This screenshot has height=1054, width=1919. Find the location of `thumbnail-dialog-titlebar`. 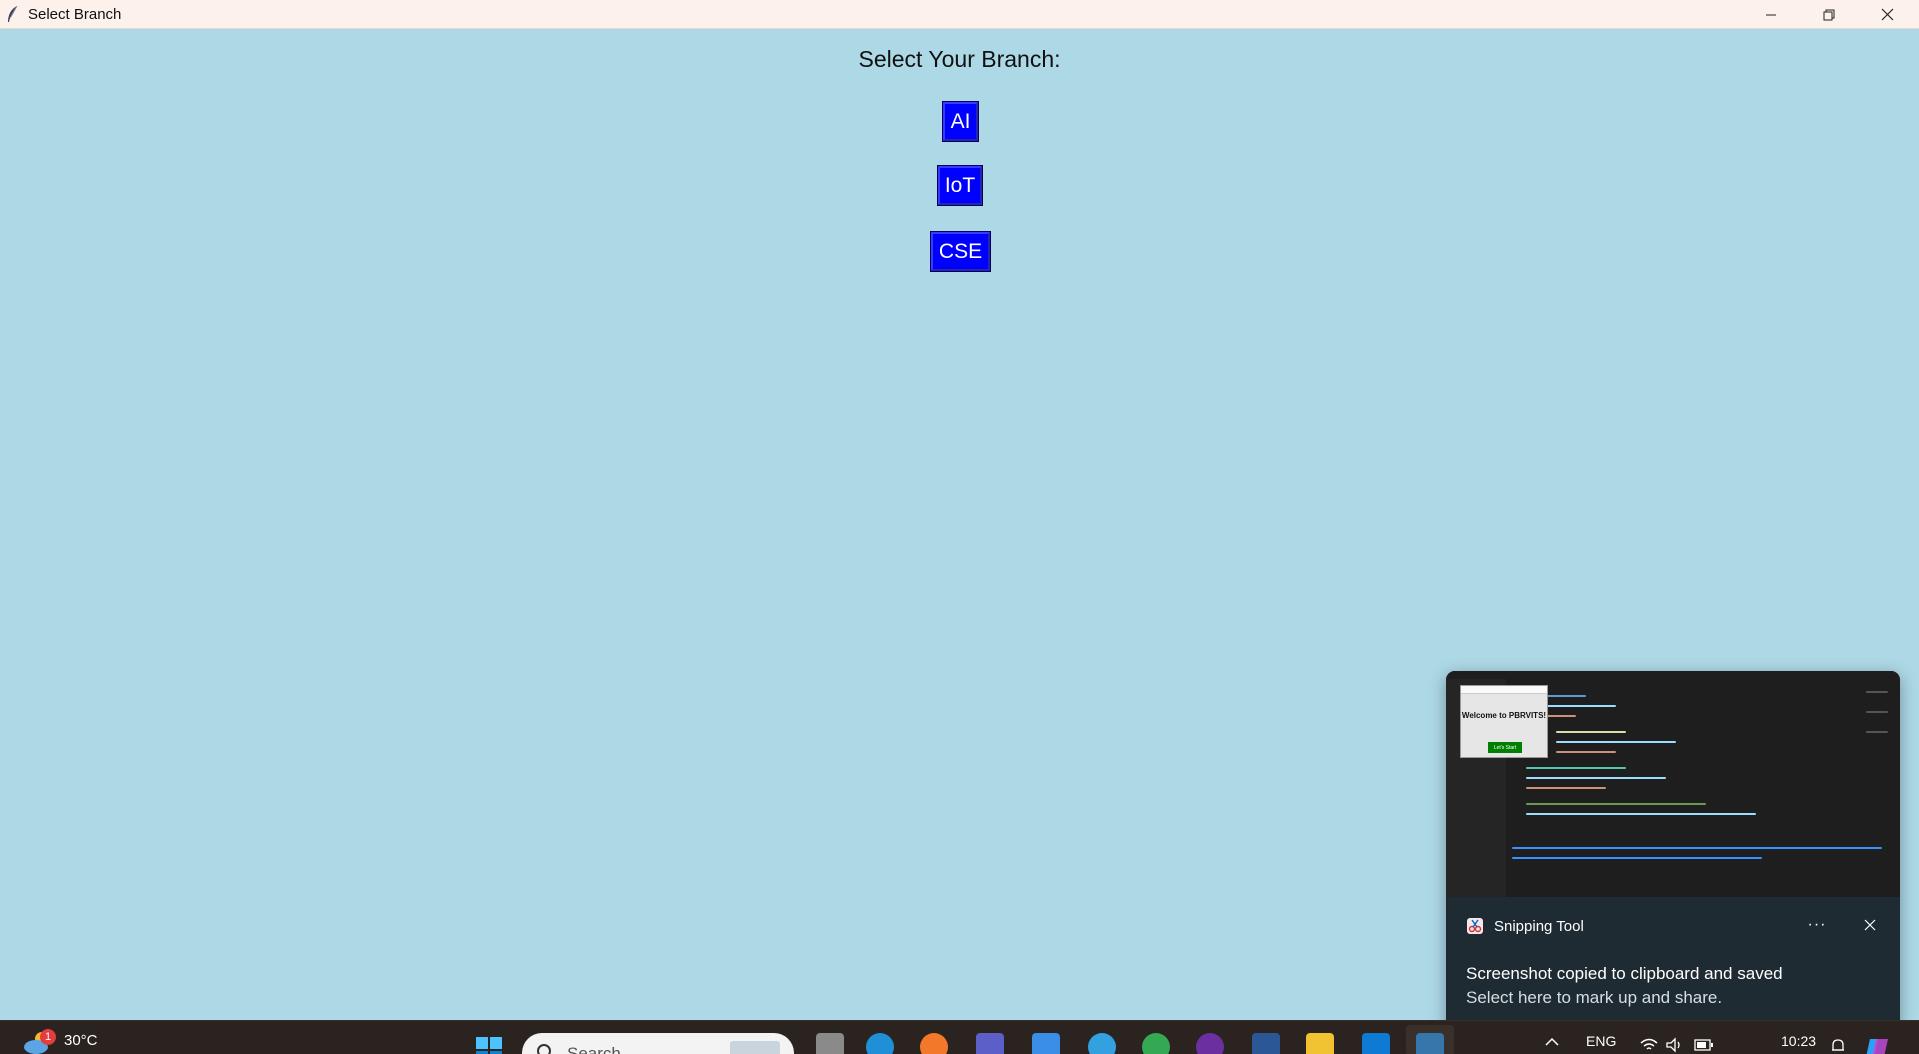

thumbnail-dialog-titlebar is located at coordinates (1504, 690).